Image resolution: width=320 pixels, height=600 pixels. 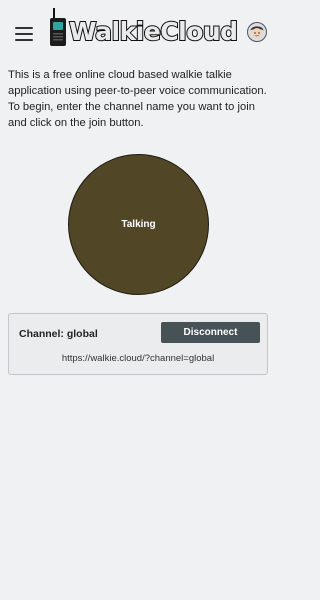 I want to click on disconnect-button: Disconnect, so click(x=210, y=332).